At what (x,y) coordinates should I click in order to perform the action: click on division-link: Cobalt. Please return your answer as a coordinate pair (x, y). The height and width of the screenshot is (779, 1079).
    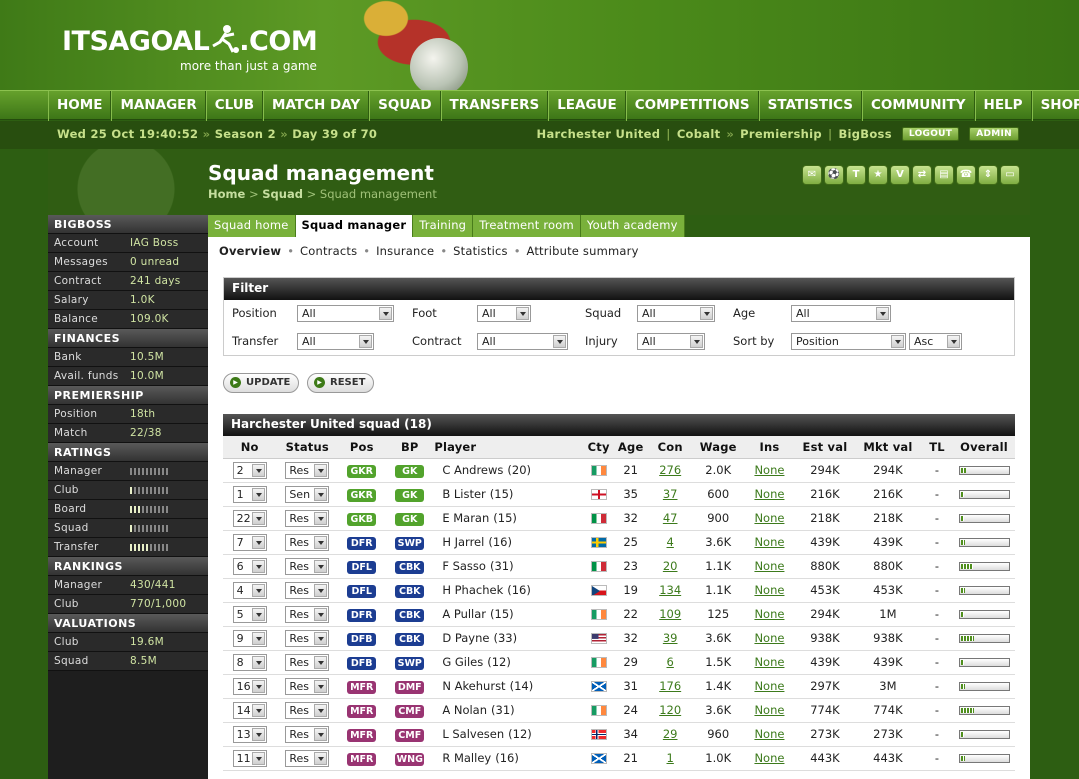
    Looking at the image, I should click on (699, 134).